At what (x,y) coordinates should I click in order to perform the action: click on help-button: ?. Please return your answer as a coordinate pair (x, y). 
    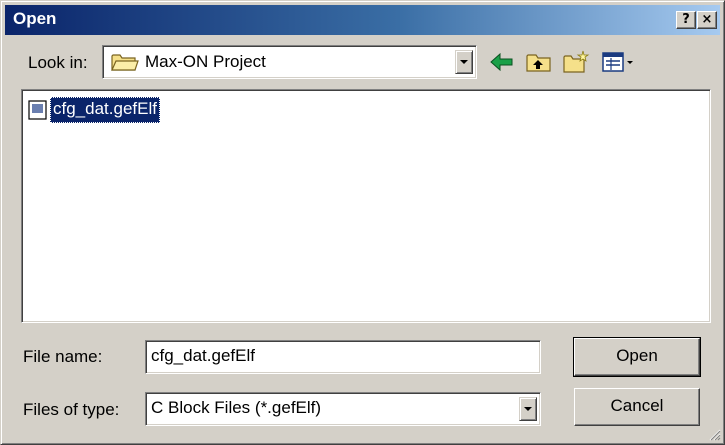
    Looking at the image, I should click on (686, 20).